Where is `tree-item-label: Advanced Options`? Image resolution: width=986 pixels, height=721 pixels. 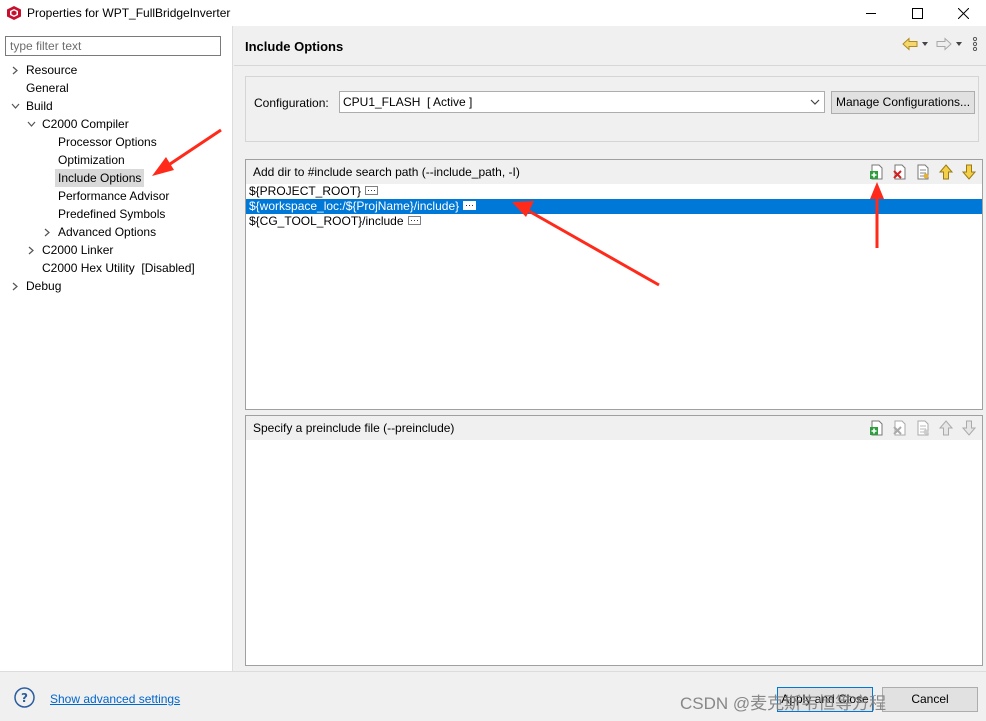 tree-item-label: Advanced Options is located at coordinates (107, 232).